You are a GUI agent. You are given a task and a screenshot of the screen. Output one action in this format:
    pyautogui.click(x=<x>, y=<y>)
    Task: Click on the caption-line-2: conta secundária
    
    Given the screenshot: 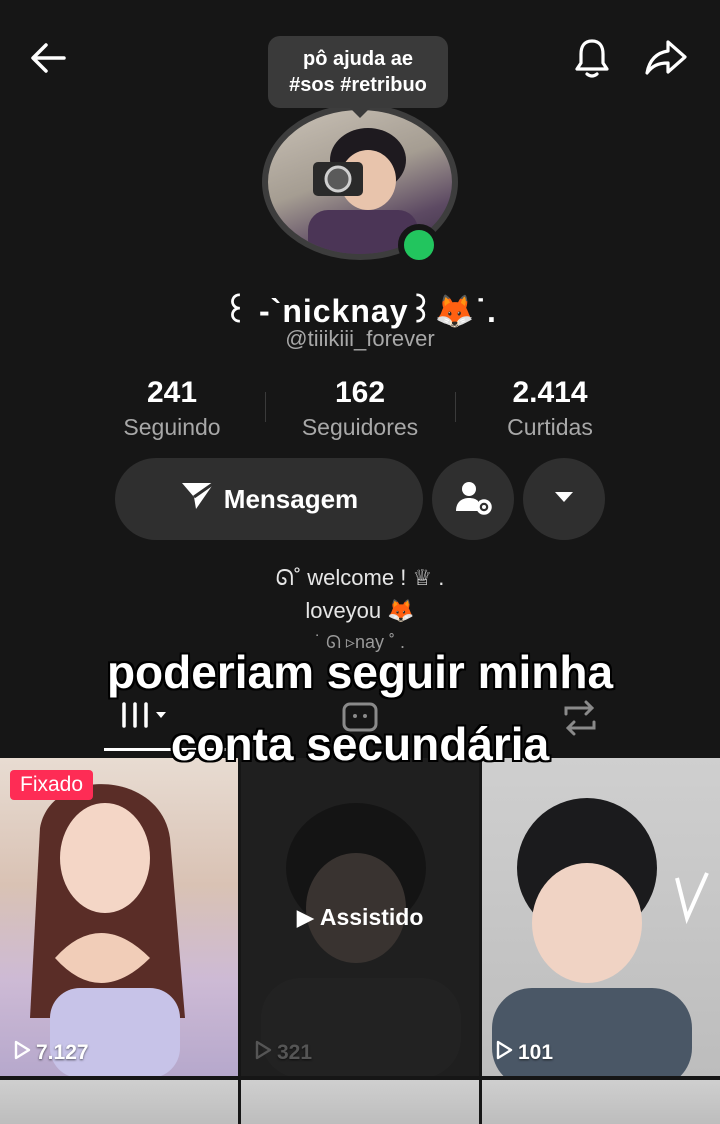 What is the action you would take?
    pyautogui.click(x=360, y=744)
    